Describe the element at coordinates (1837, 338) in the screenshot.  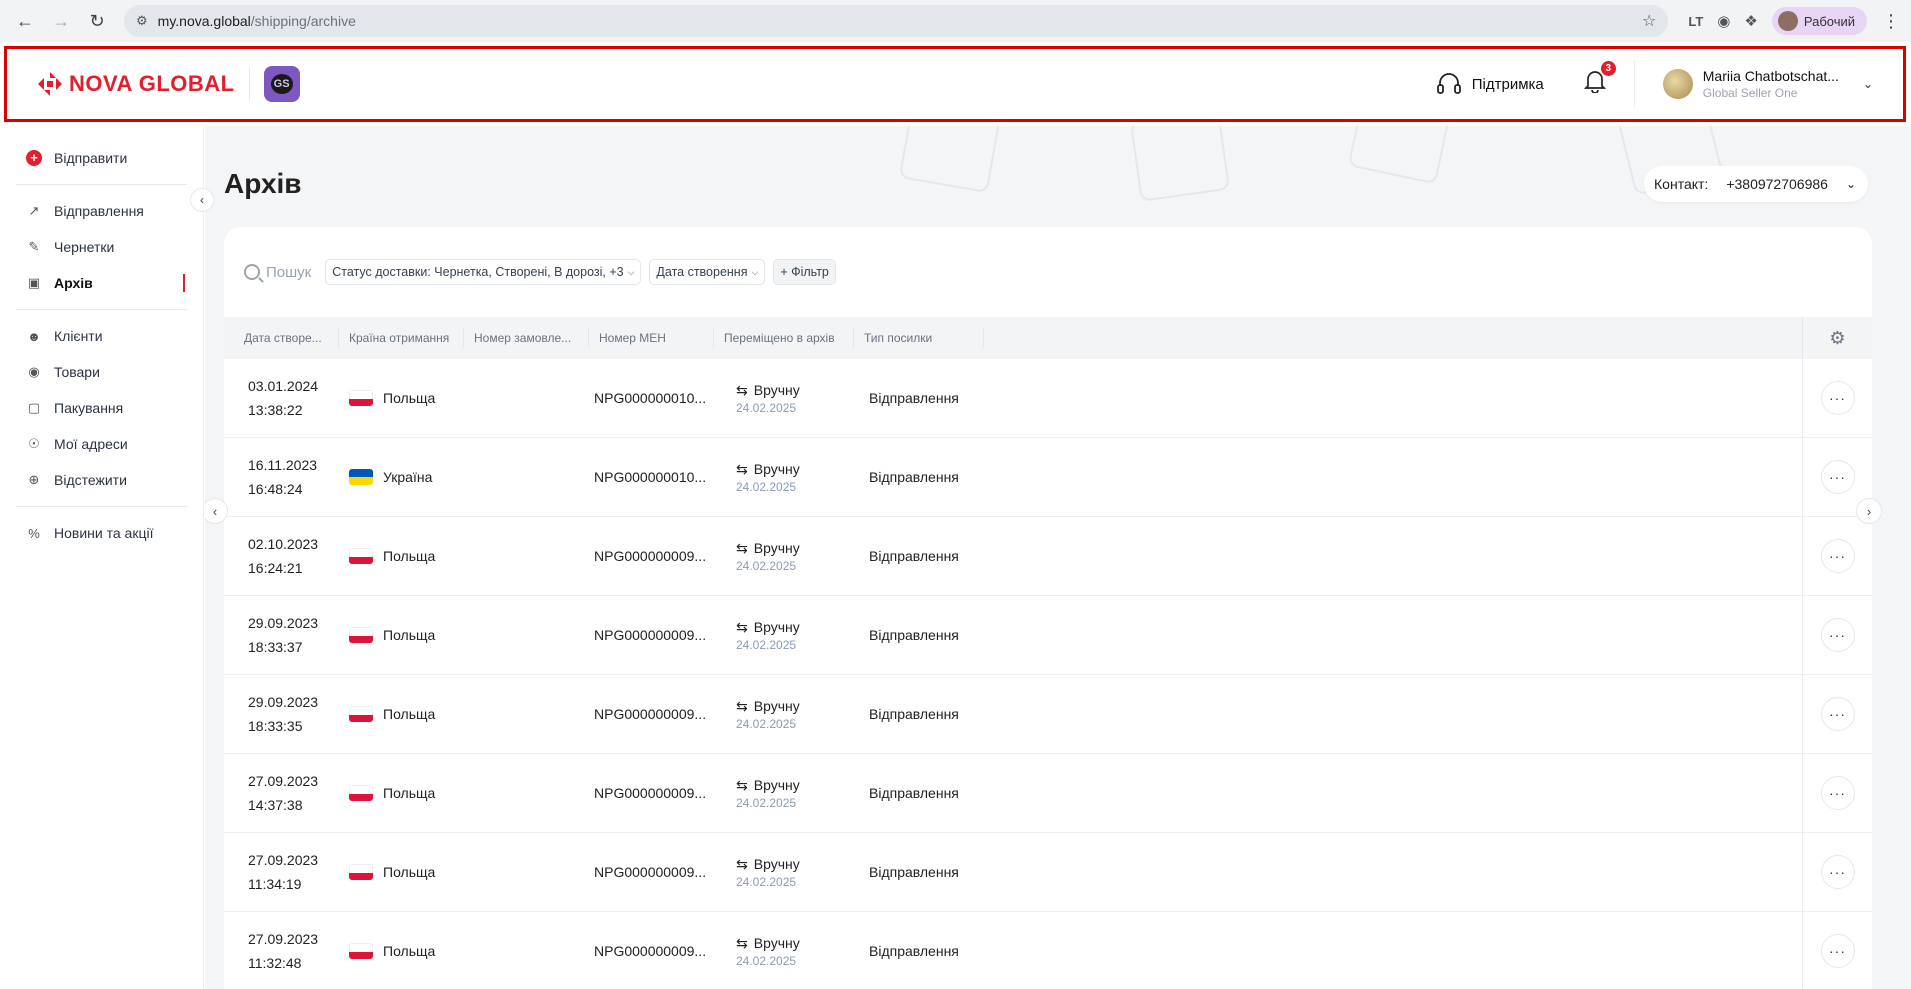
I see `table-settings-button: ⚙` at that location.